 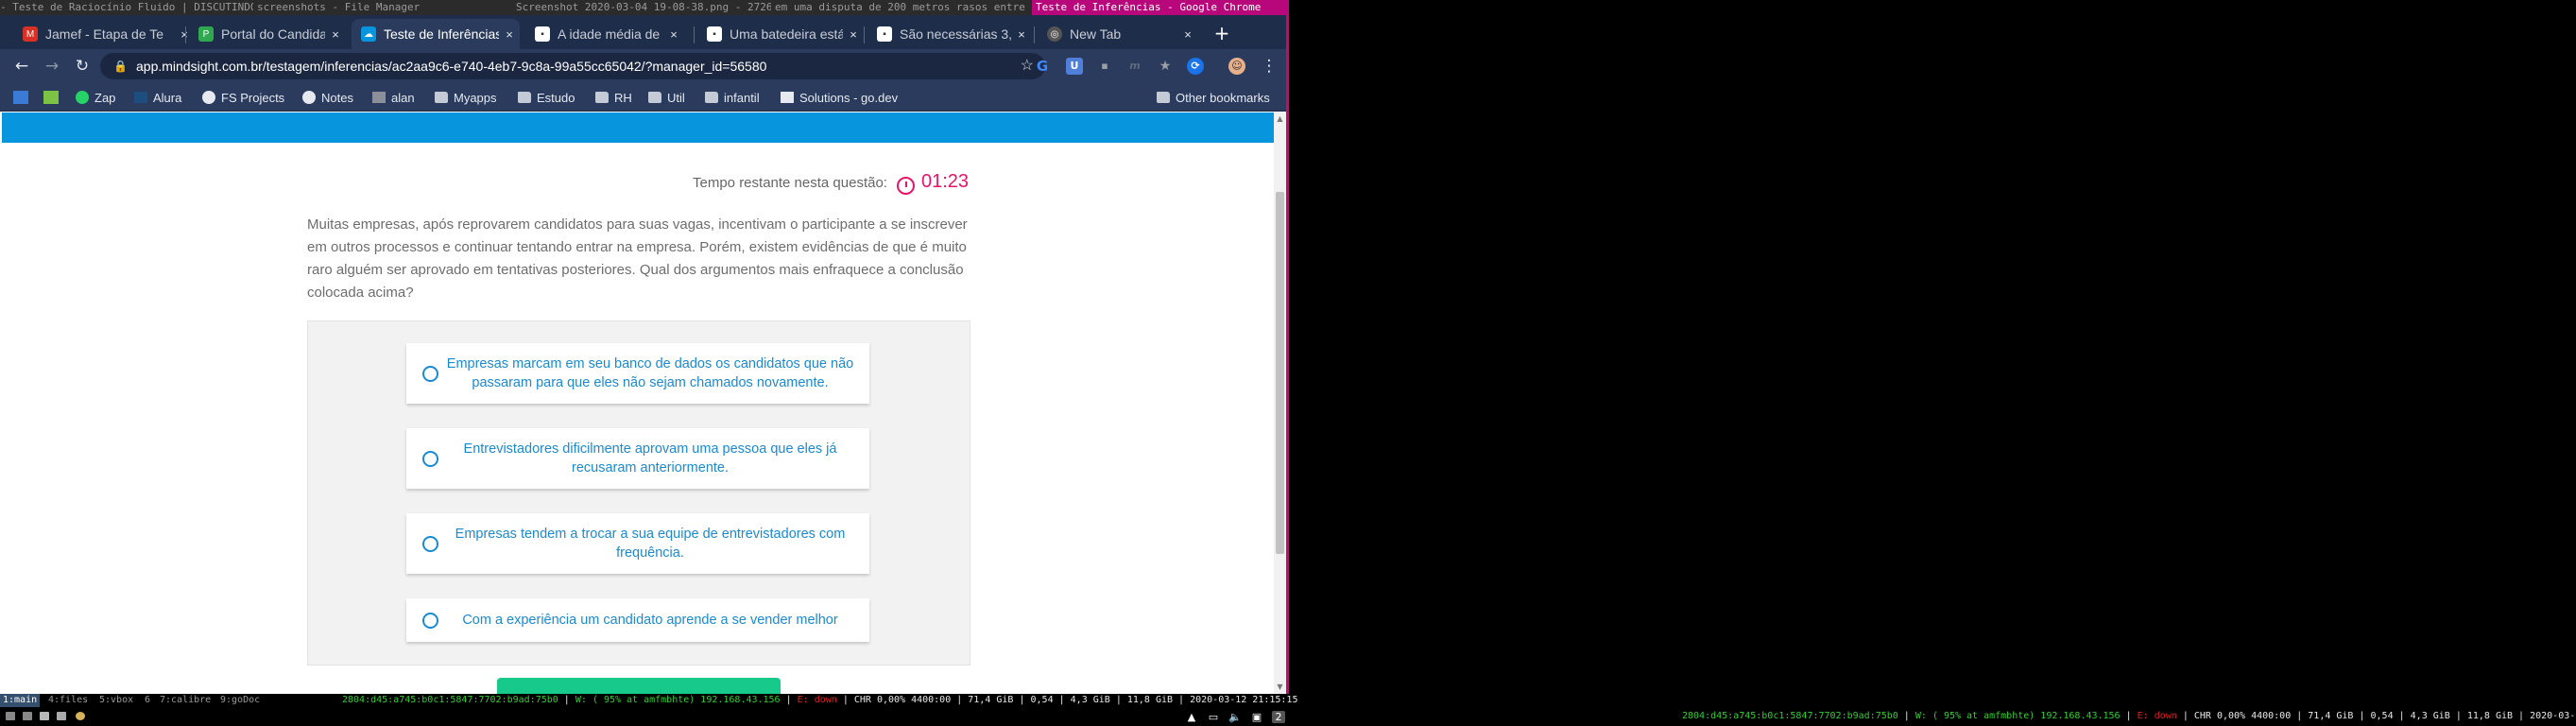 I want to click on workspace-calibre: 7:calibre, so click(x=185, y=700).